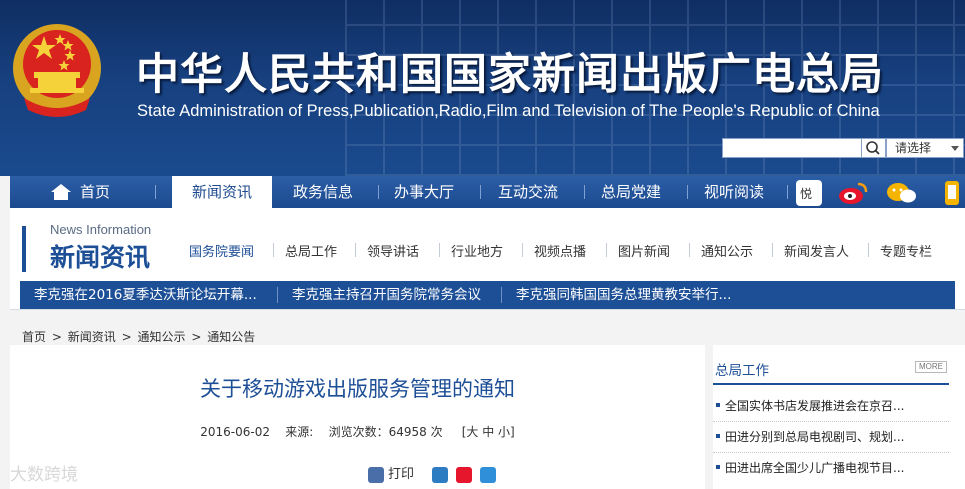 The width and height of the screenshot is (965, 489). What do you see at coordinates (299, 432) in the screenshot?
I see `article-source-label: 来源:` at bounding box center [299, 432].